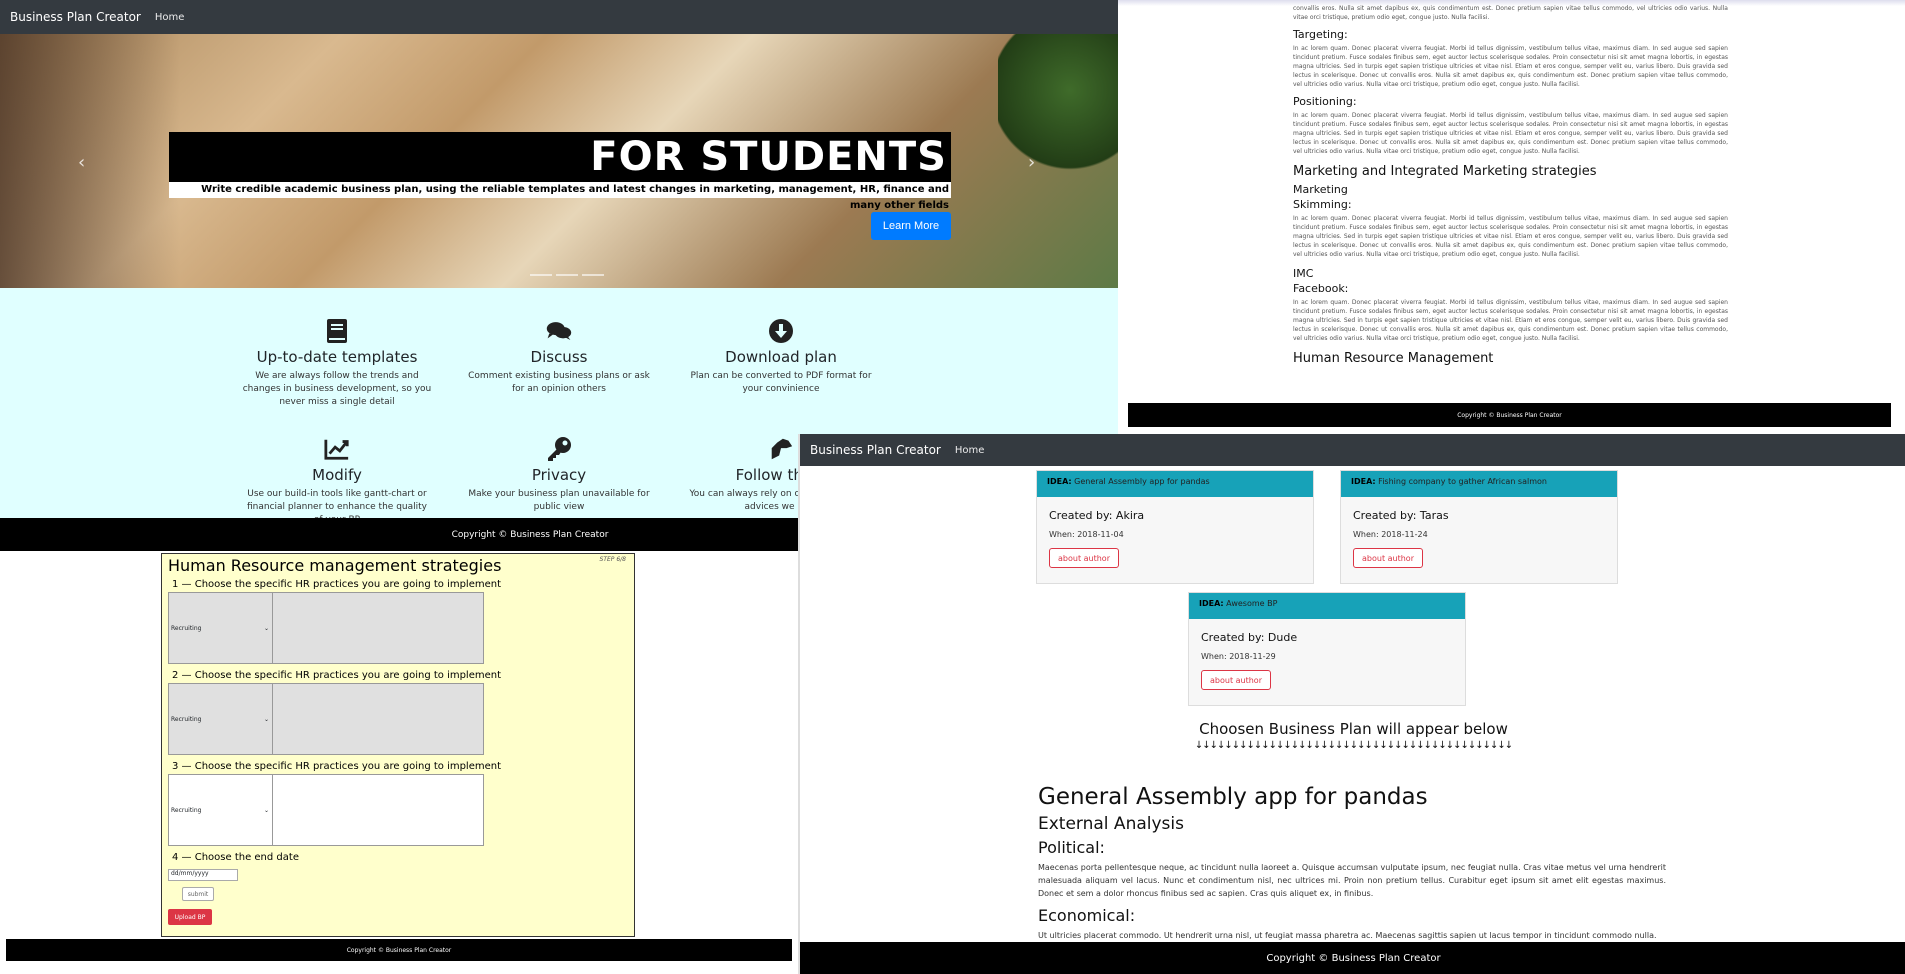 Image resolution: width=1905 pixels, height=974 pixels. What do you see at coordinates (221, 810) in the screenshot?
I see `hr-practice-select-3: Recruiting ⌄` at bounding box center [221, 810].